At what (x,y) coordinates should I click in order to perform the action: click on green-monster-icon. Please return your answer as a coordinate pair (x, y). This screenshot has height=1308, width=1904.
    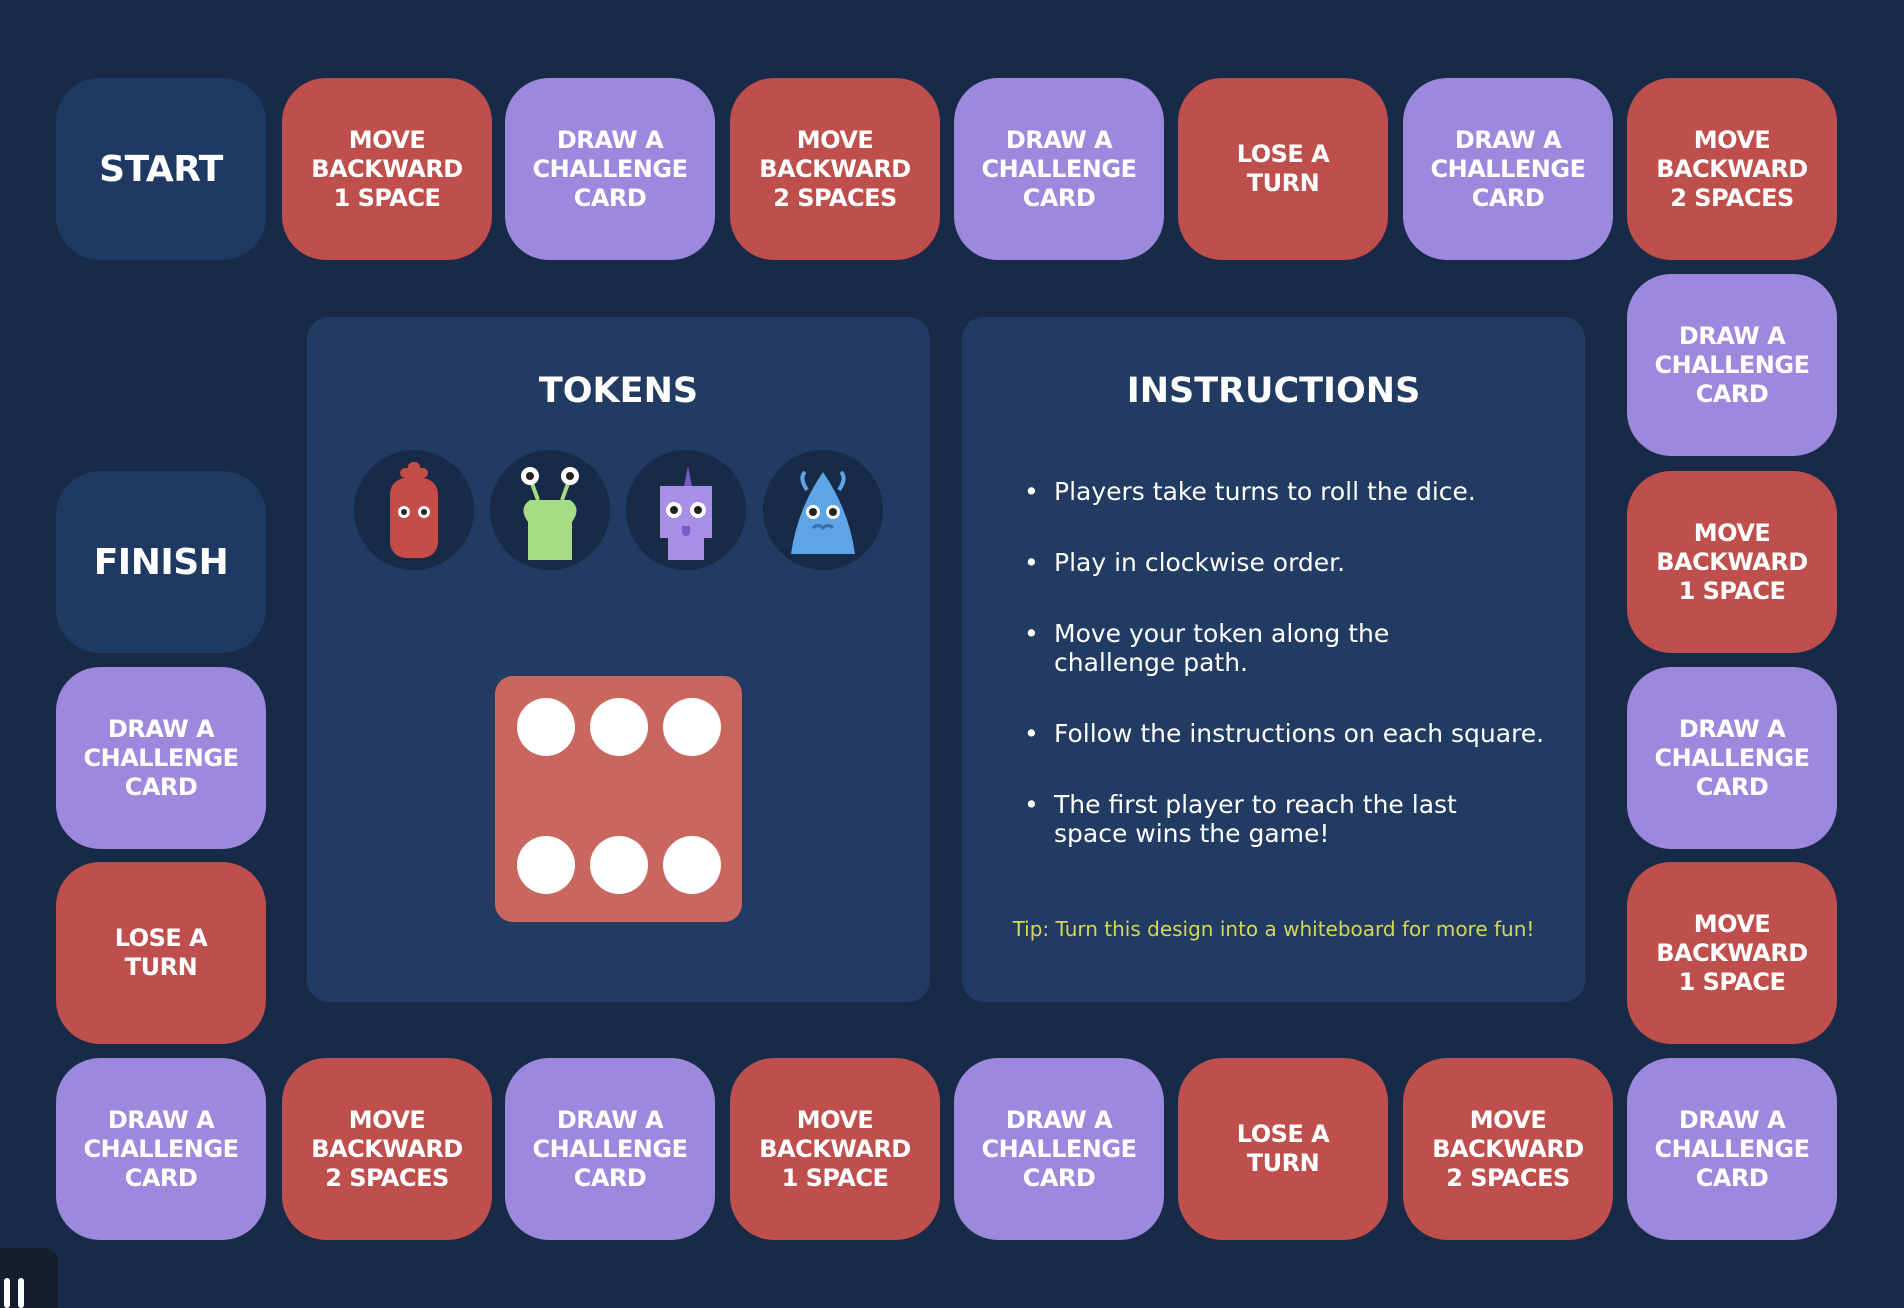
    Looking at the image, I should click on (550, 513).